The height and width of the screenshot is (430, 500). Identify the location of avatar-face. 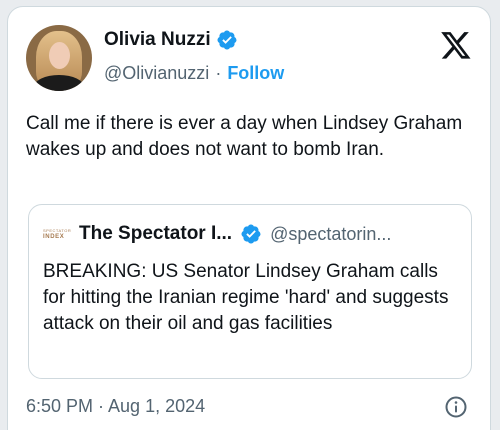
(59, 55).